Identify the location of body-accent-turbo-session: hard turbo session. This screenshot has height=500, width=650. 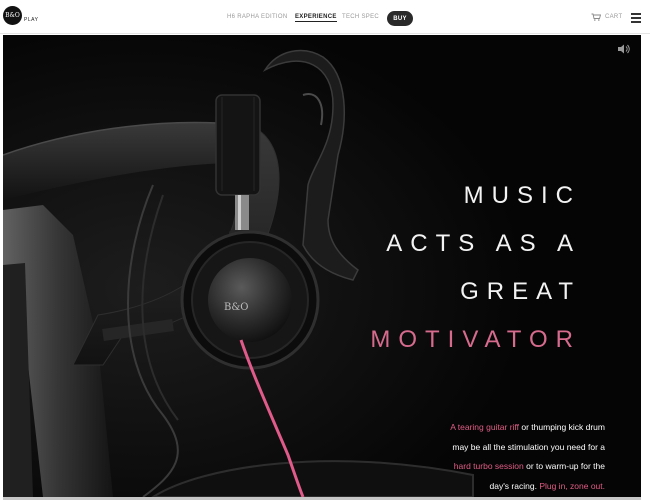
(488, 466).